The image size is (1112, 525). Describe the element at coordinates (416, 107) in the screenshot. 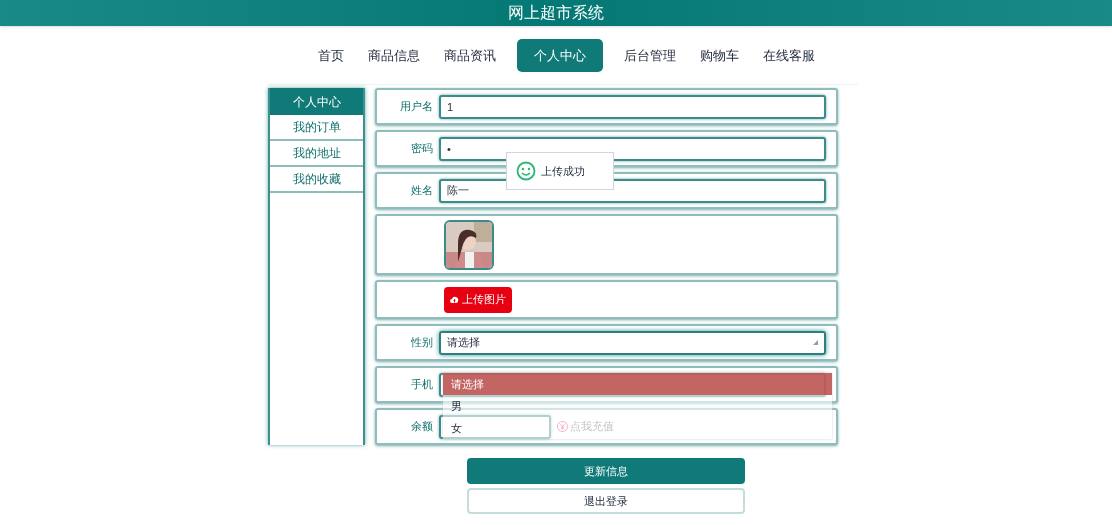

I see `field-label: 用户名` at that location.